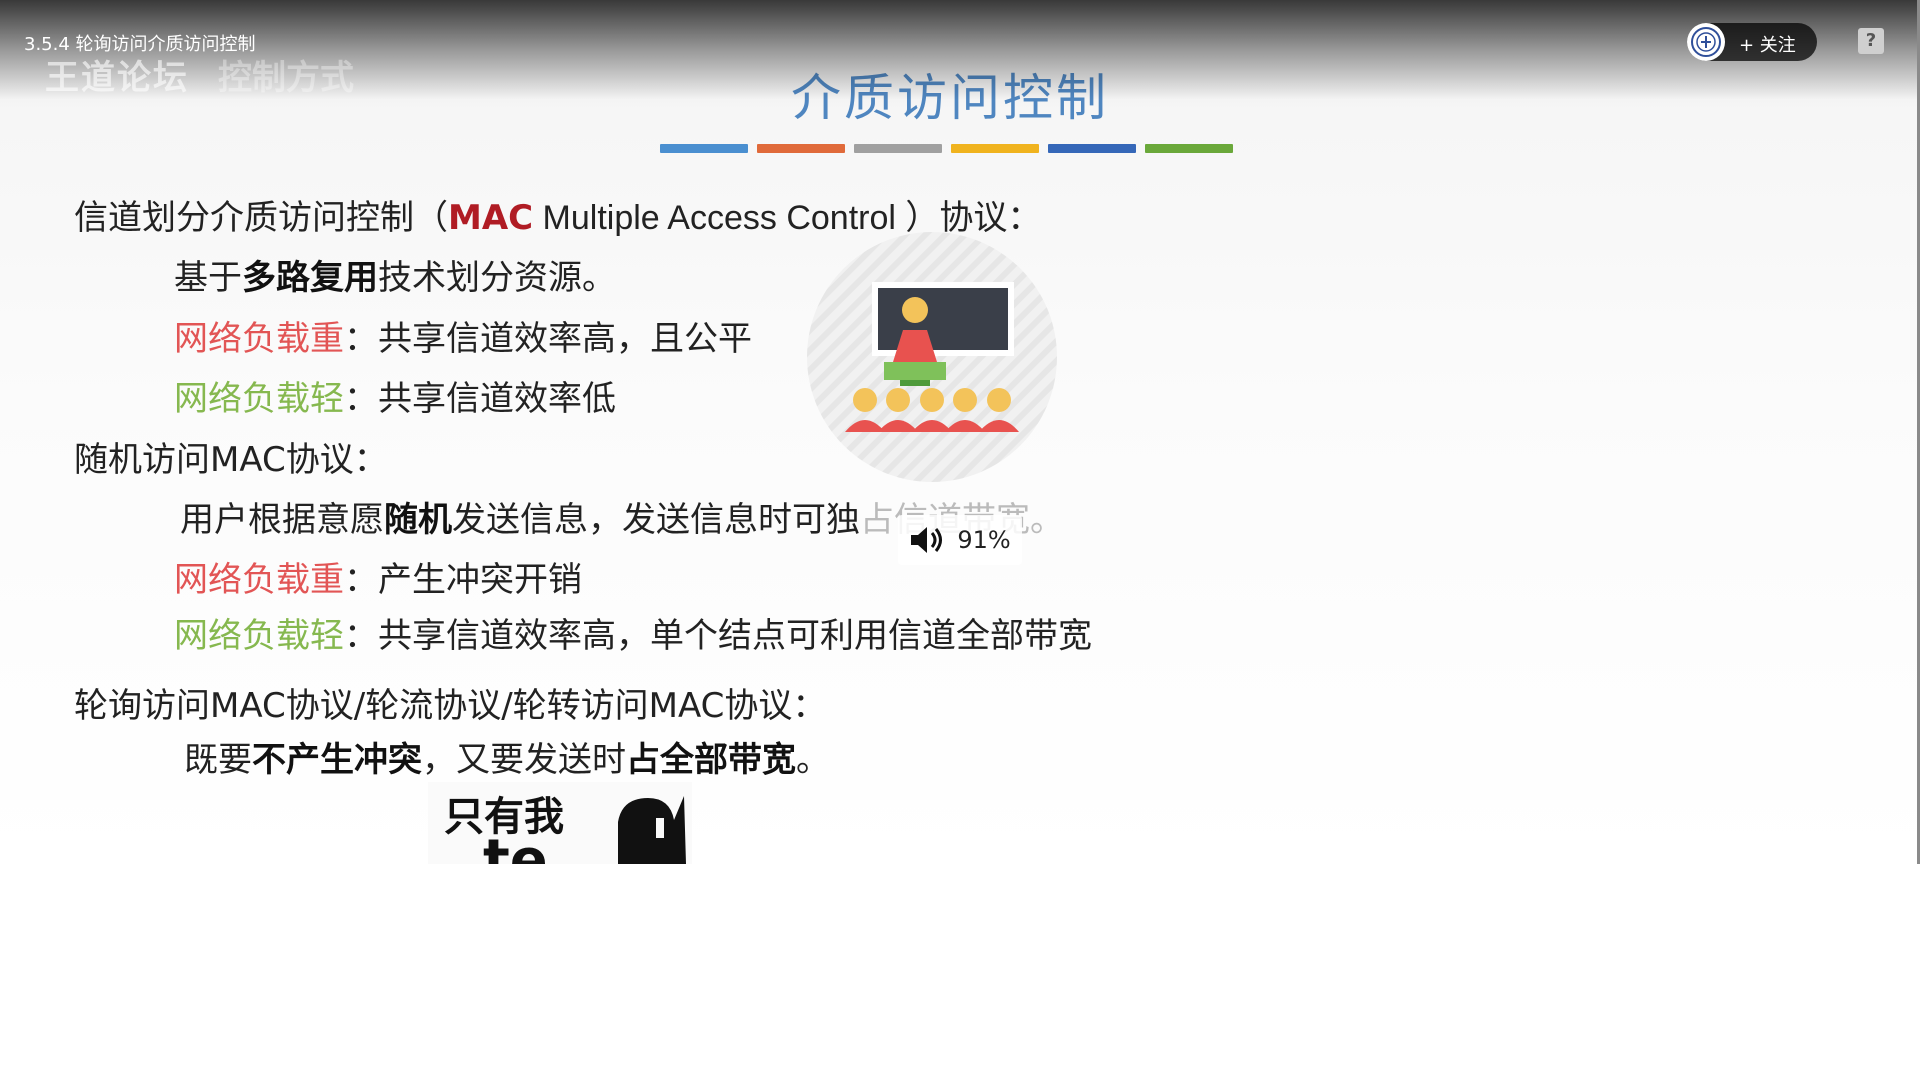 Image resolution: width=1920 pixels, height=1080 pixels. I want to click on emphasis: 随机, so click(418, 520).